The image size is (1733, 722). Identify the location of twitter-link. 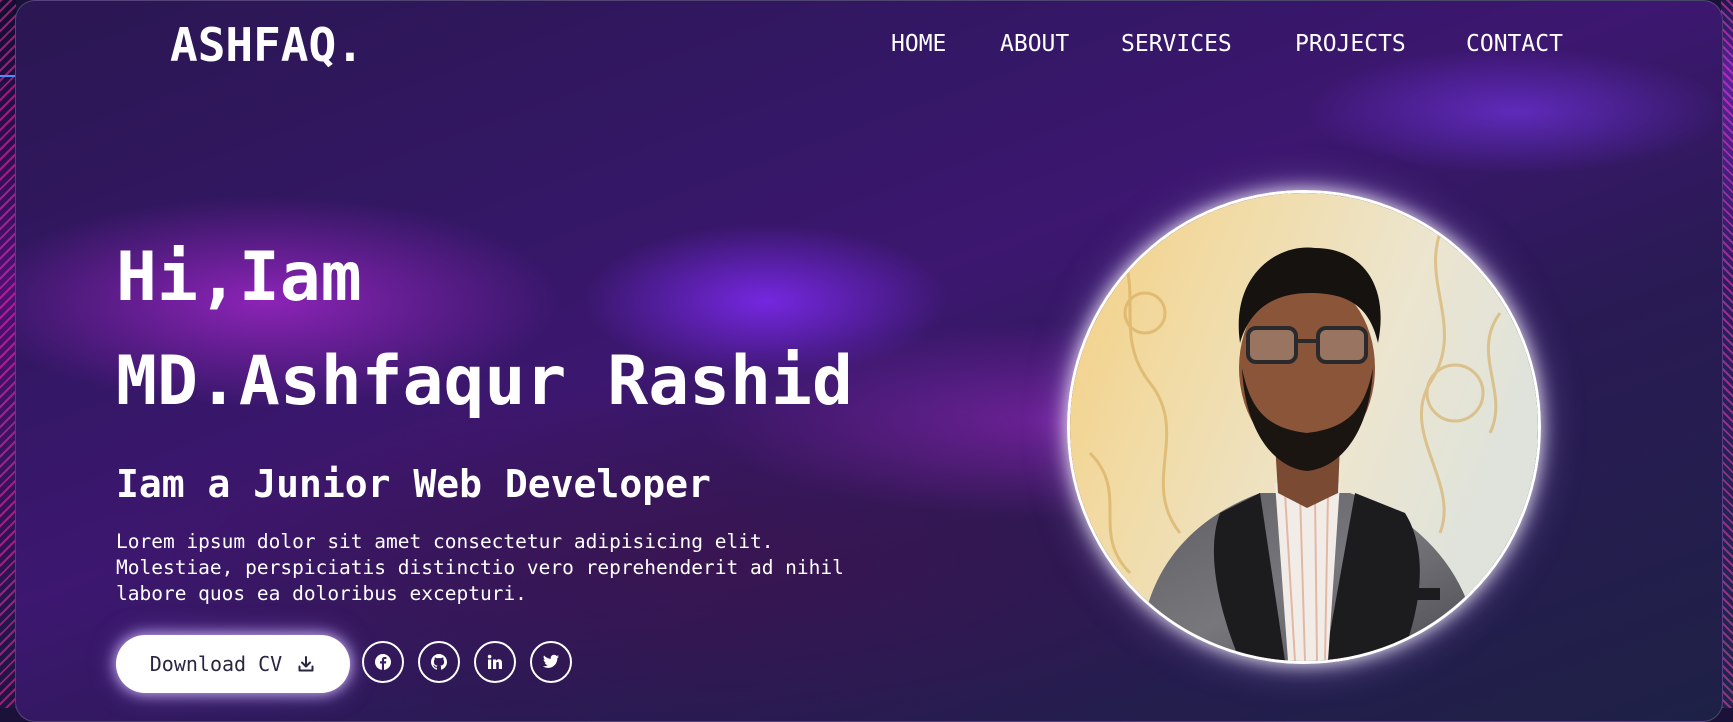
(551, 662).